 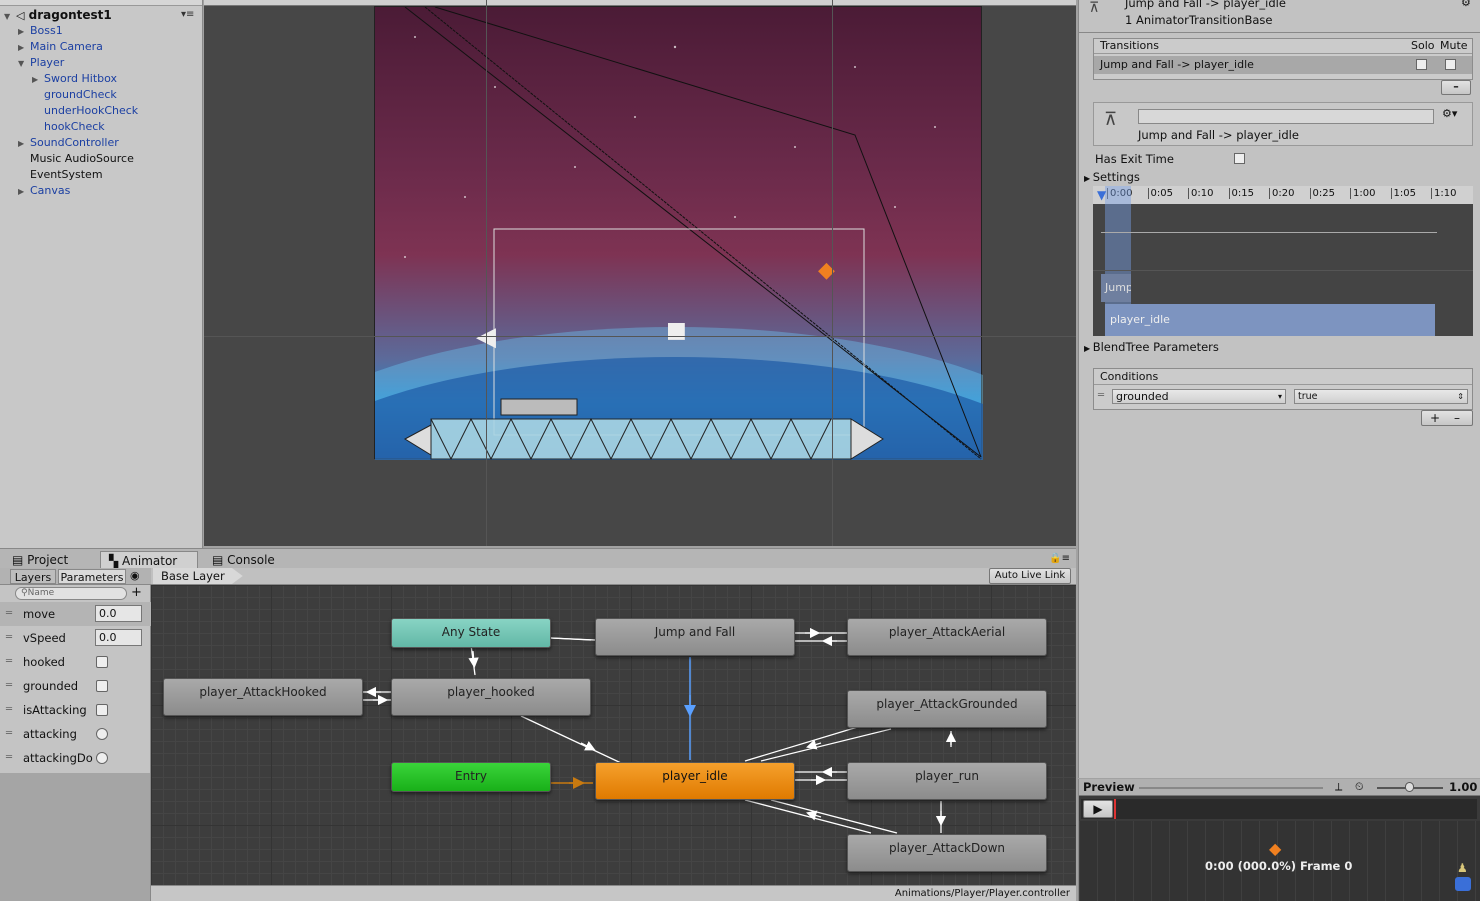 I want to click on avatar-icon: ♟, so click(x=1462, y=868).